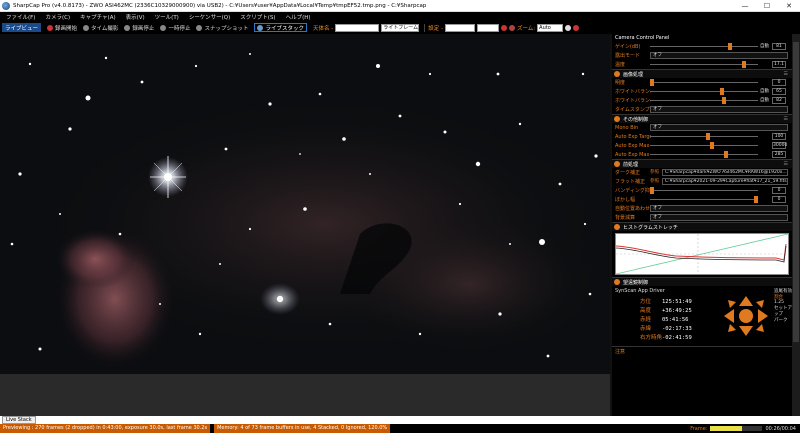 This screenshot has height=433, width=800. Describe the element at coordinates (704, 154) in the screenshot. I see `auto-exp-max-gain-slider` at that location.